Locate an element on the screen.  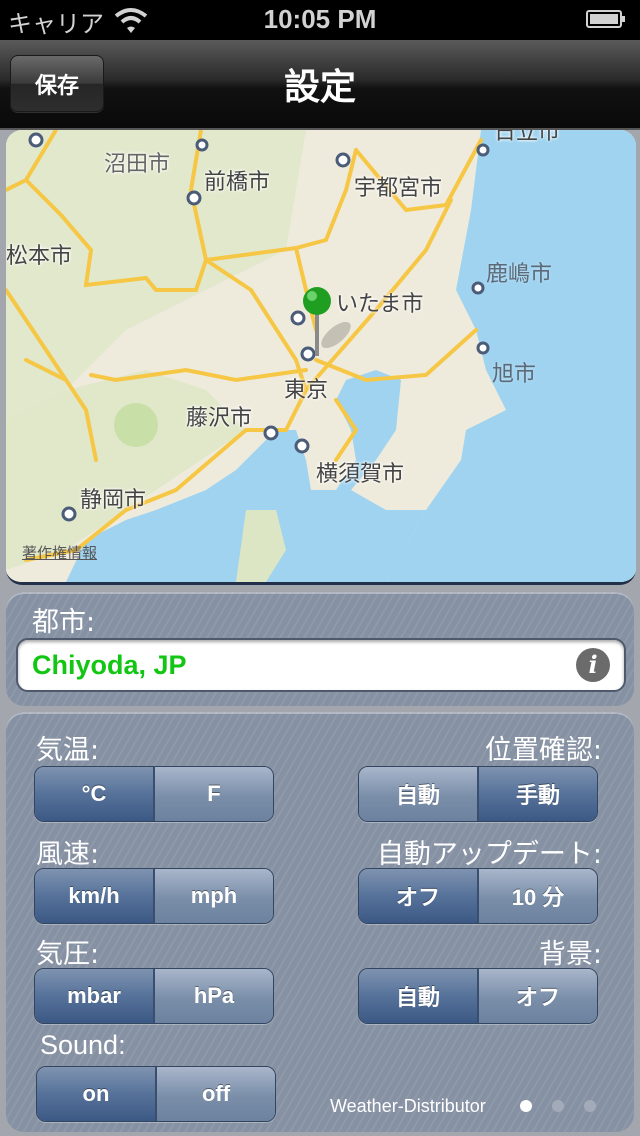
app-name-footer: Weather-Distributor is located at coordinates (408, 1106).